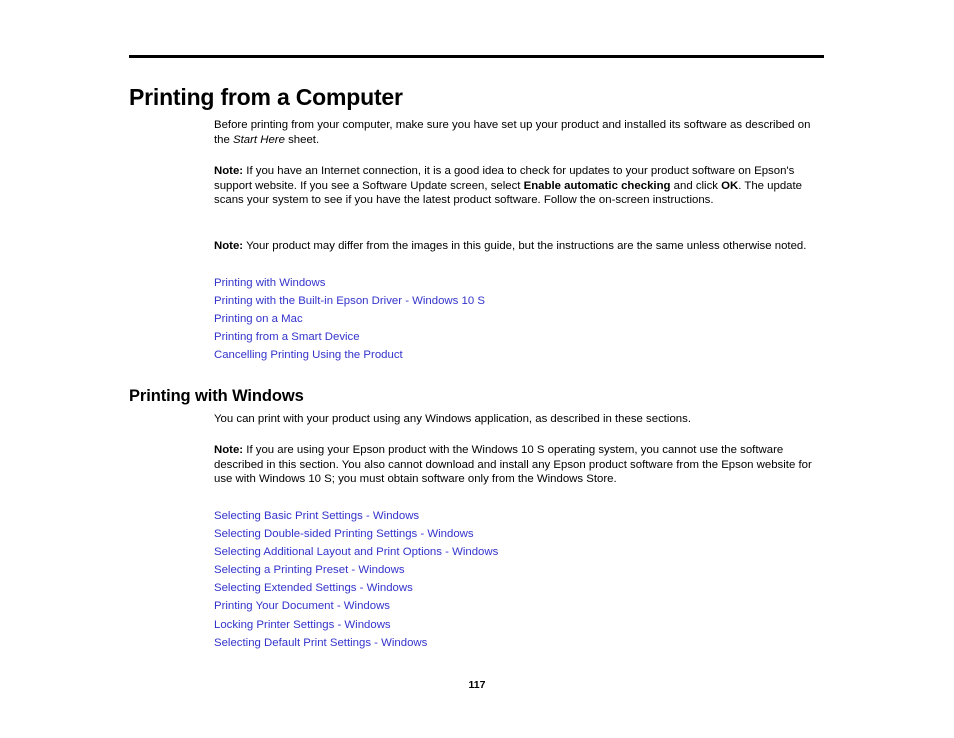  What do you see at coordinates (302, 606) in the screenshot?
I see `link-printing-your-document-windows: Printing Your Document - Windows` at bounding box center [302, 606].